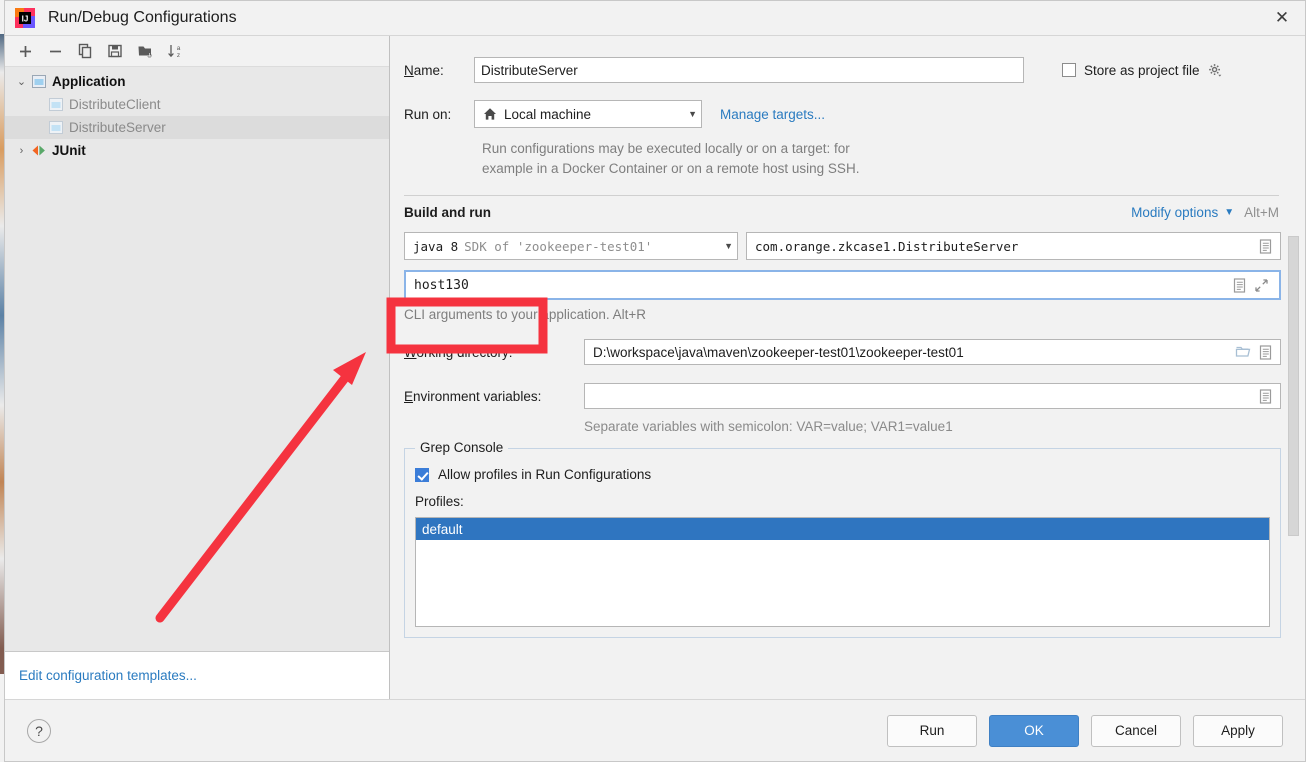 The image size is (1306, 762). I want to click on allow-profiles-row: Allow profiles in Run Configurations, so click(842, 474).